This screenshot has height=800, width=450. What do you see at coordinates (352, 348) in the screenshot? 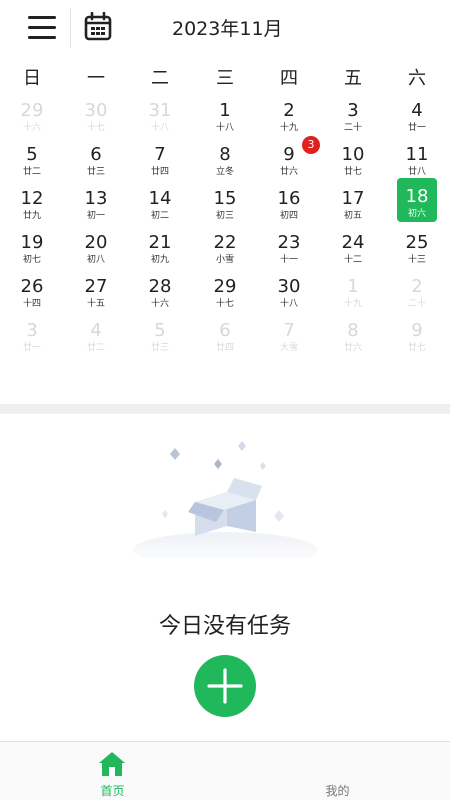
I see `lunar-date: 廿六` at bounding box center [352, 348].